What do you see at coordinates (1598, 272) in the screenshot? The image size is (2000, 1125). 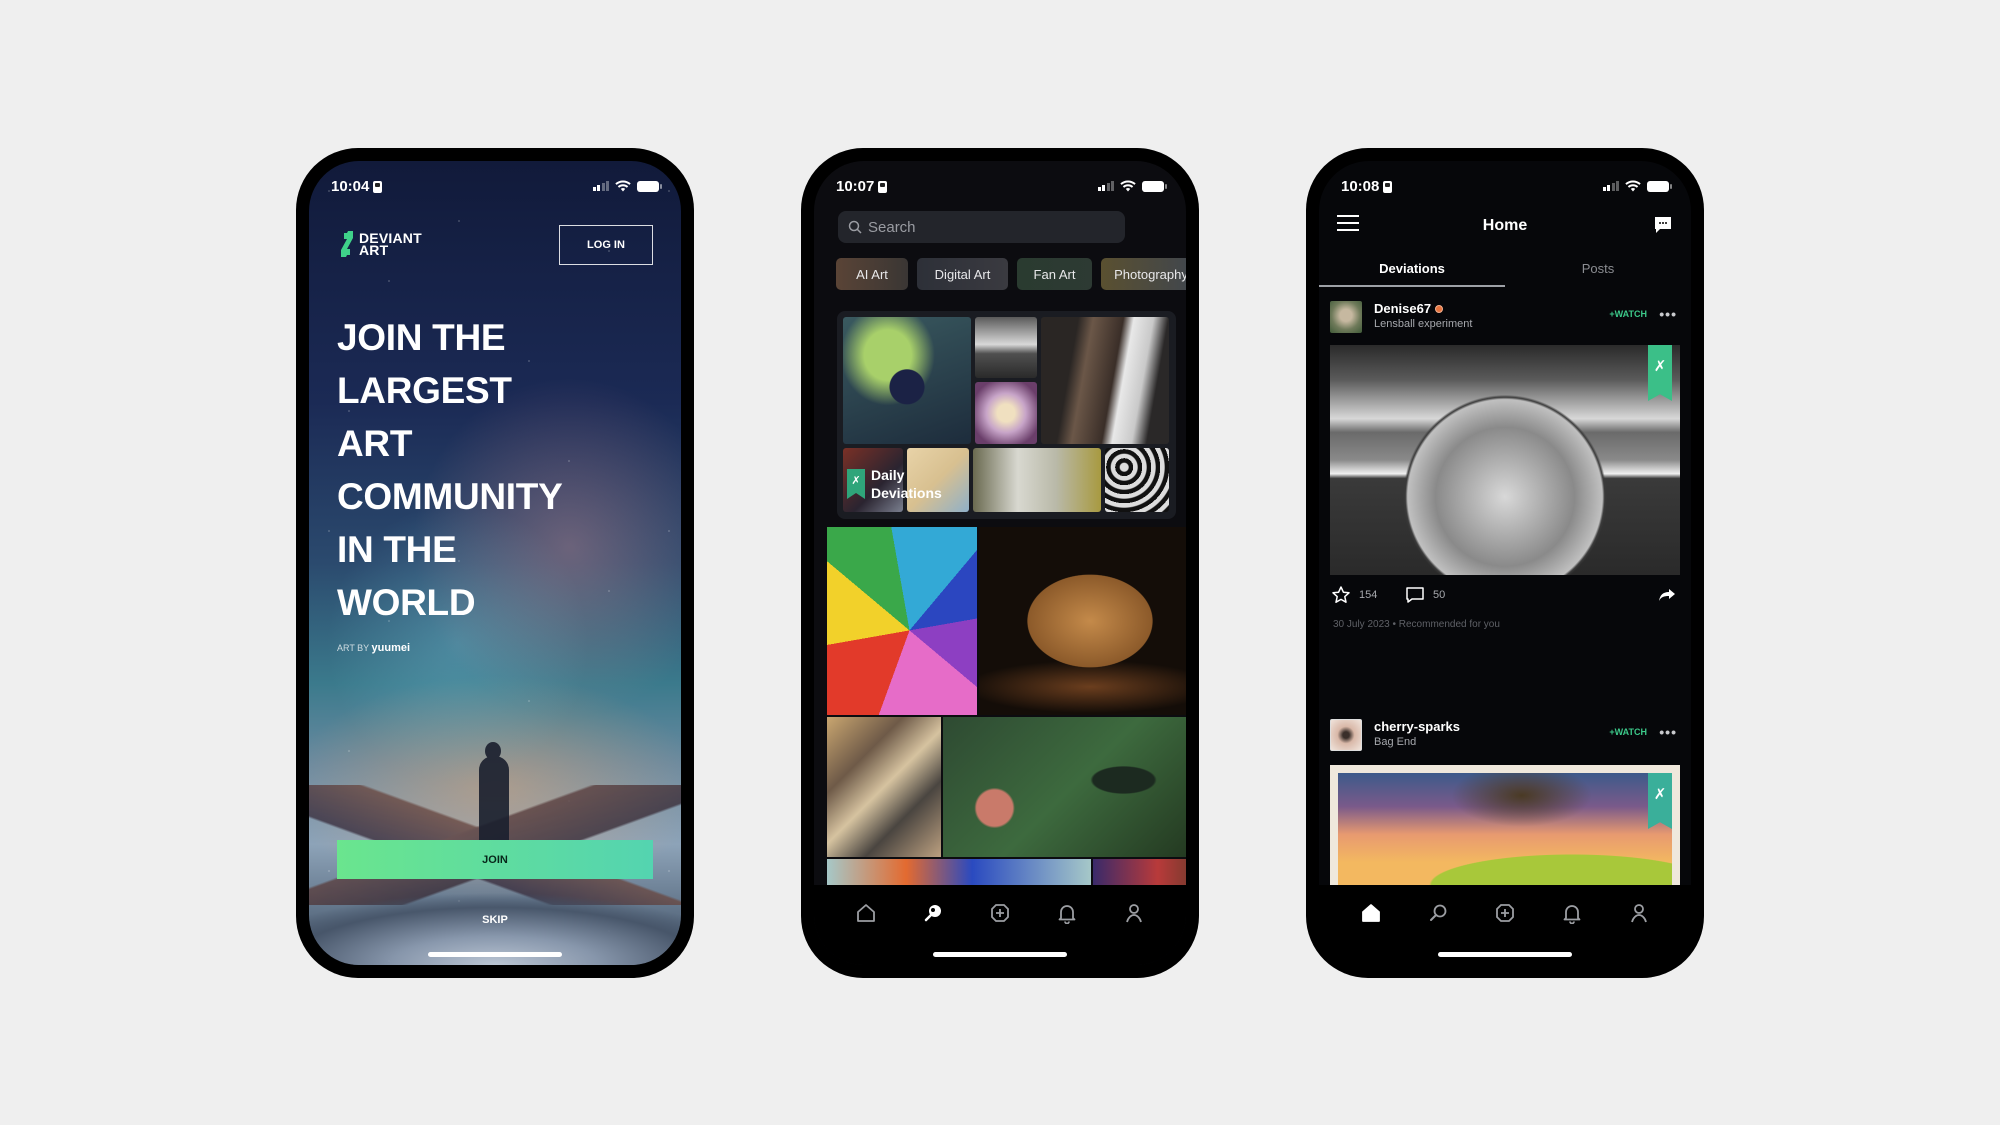 I see `tab-posts: Posts` at bounding box center [1598, 272].